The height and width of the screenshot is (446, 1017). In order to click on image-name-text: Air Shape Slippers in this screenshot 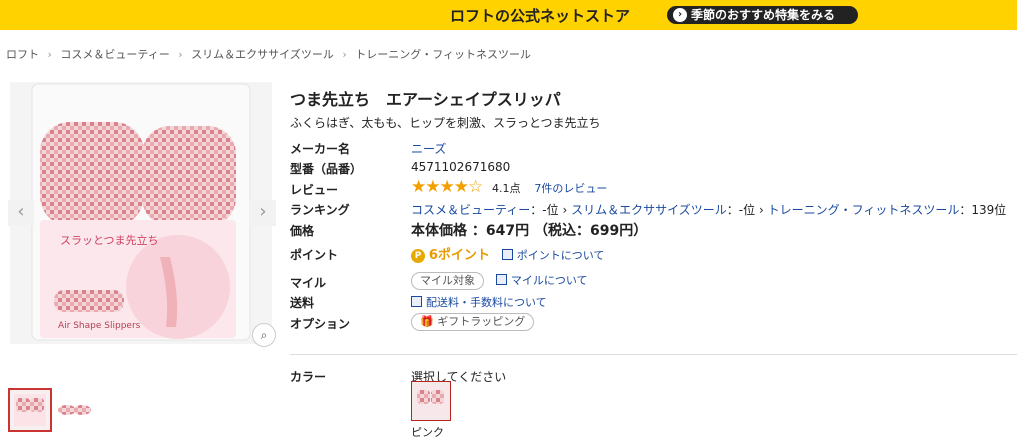, I will do `click(99, 326)`.